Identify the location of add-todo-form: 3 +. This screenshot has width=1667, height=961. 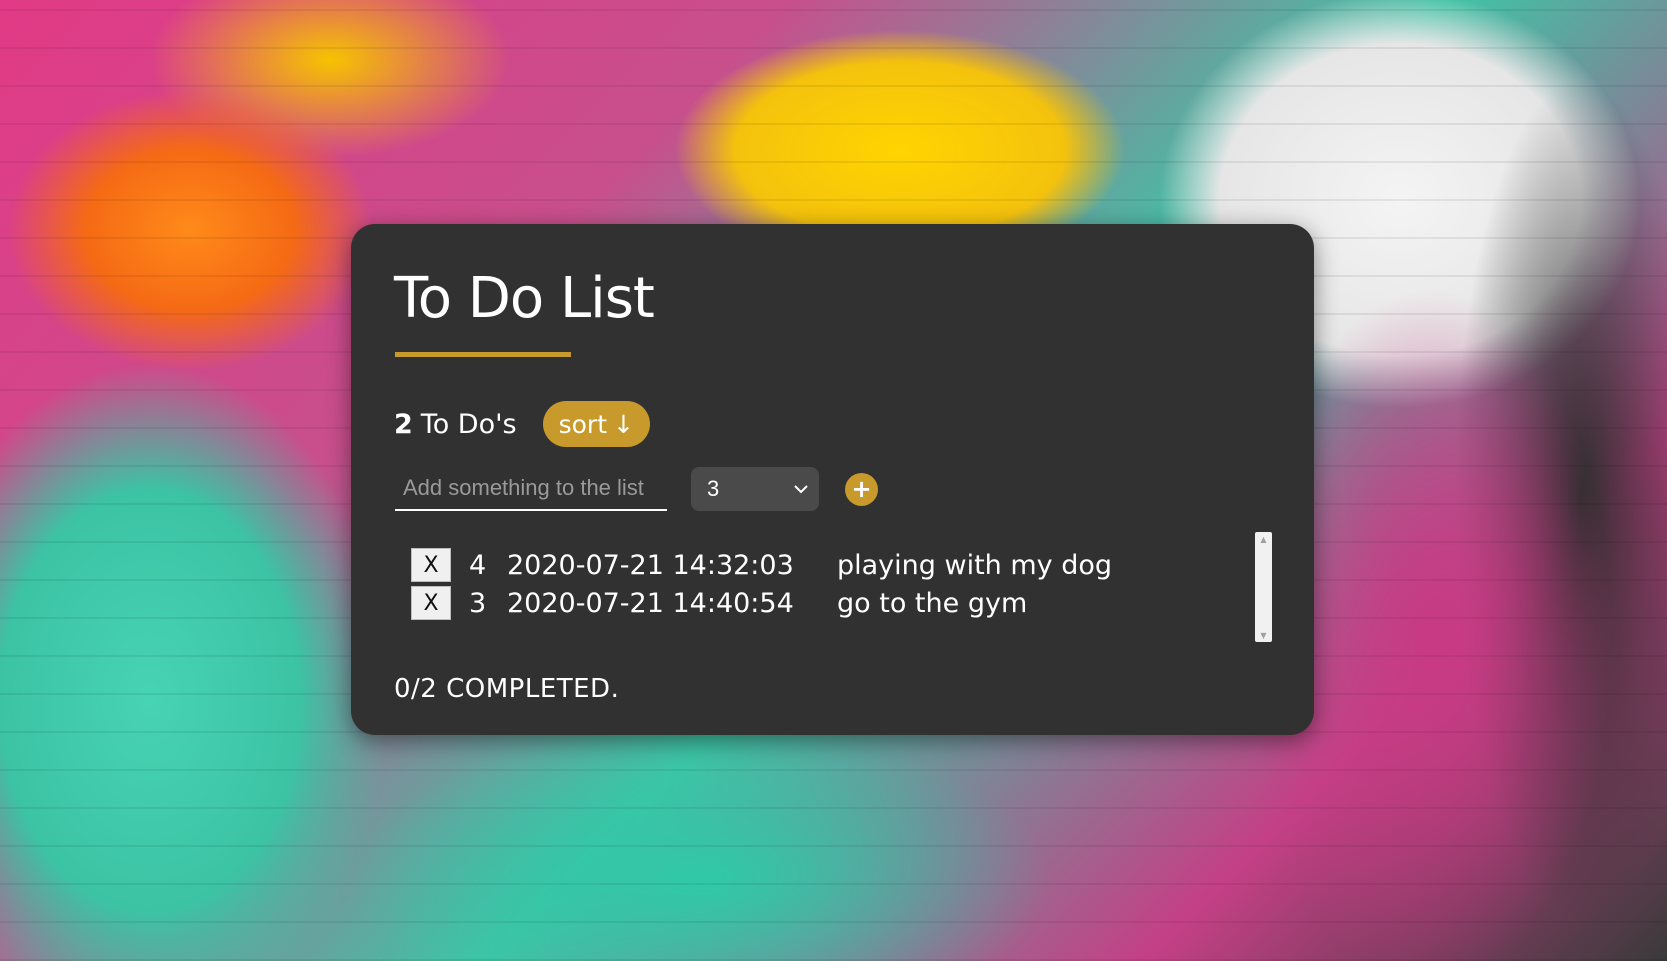
(636, 489).